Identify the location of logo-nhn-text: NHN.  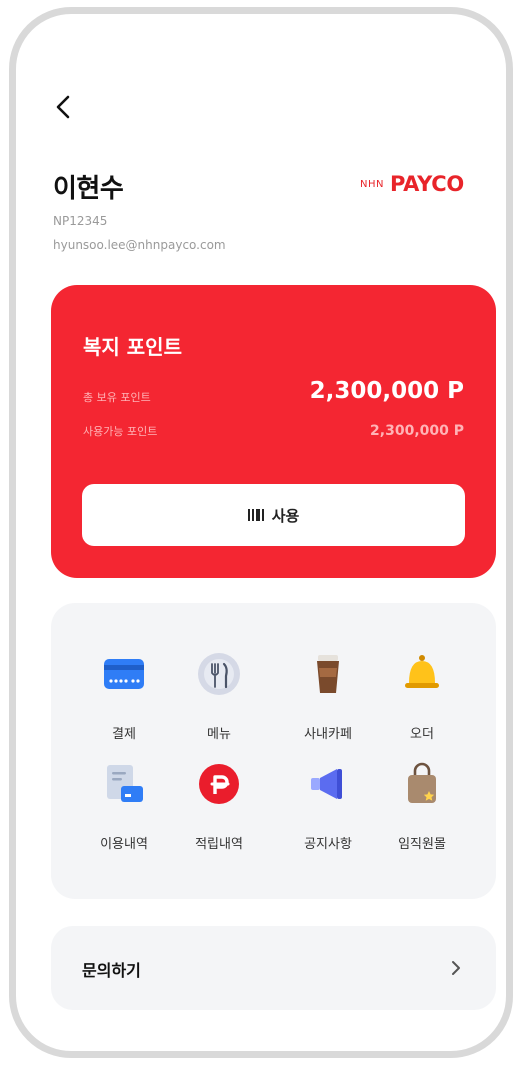
(372, 184).